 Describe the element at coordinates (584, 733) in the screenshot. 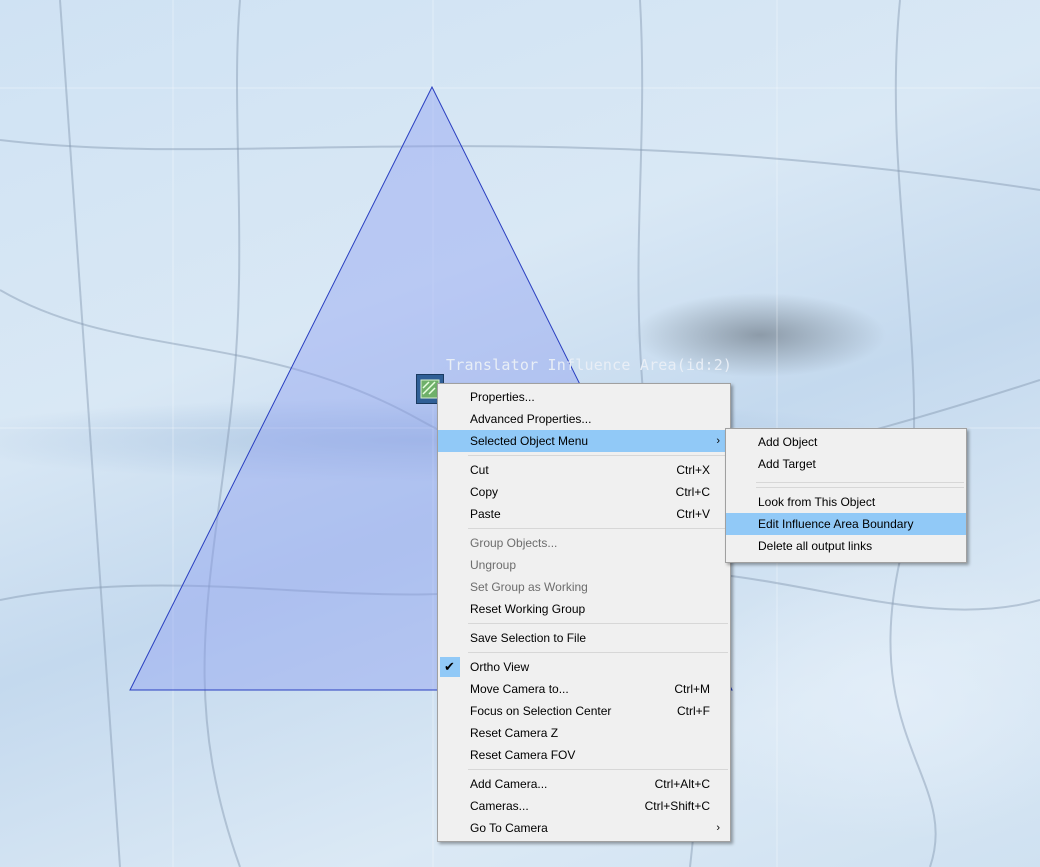

I see `menu-item-reset-camera-z: Reset Camera Z` at that location.